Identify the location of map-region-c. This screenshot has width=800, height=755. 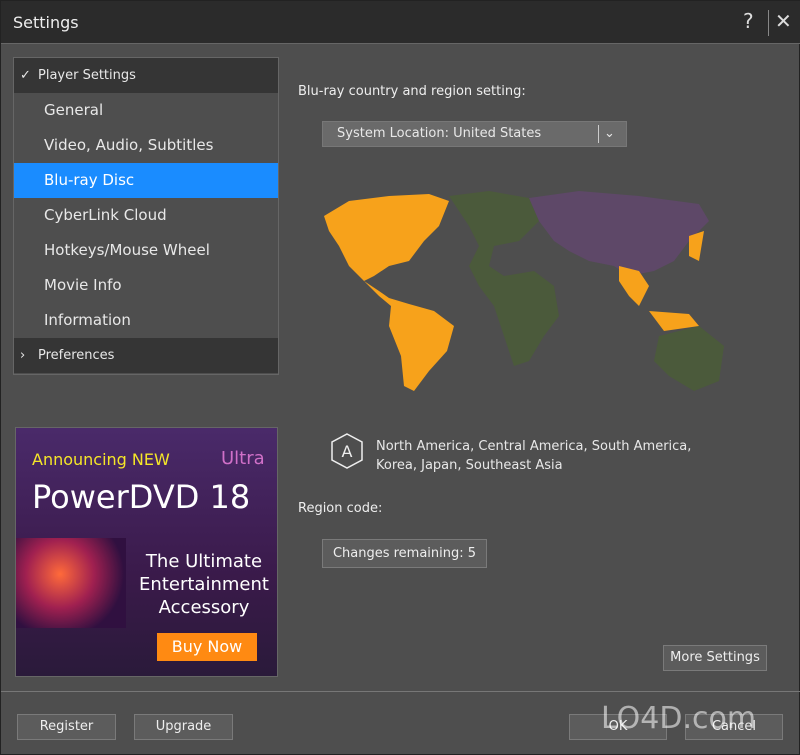
(619, 233).